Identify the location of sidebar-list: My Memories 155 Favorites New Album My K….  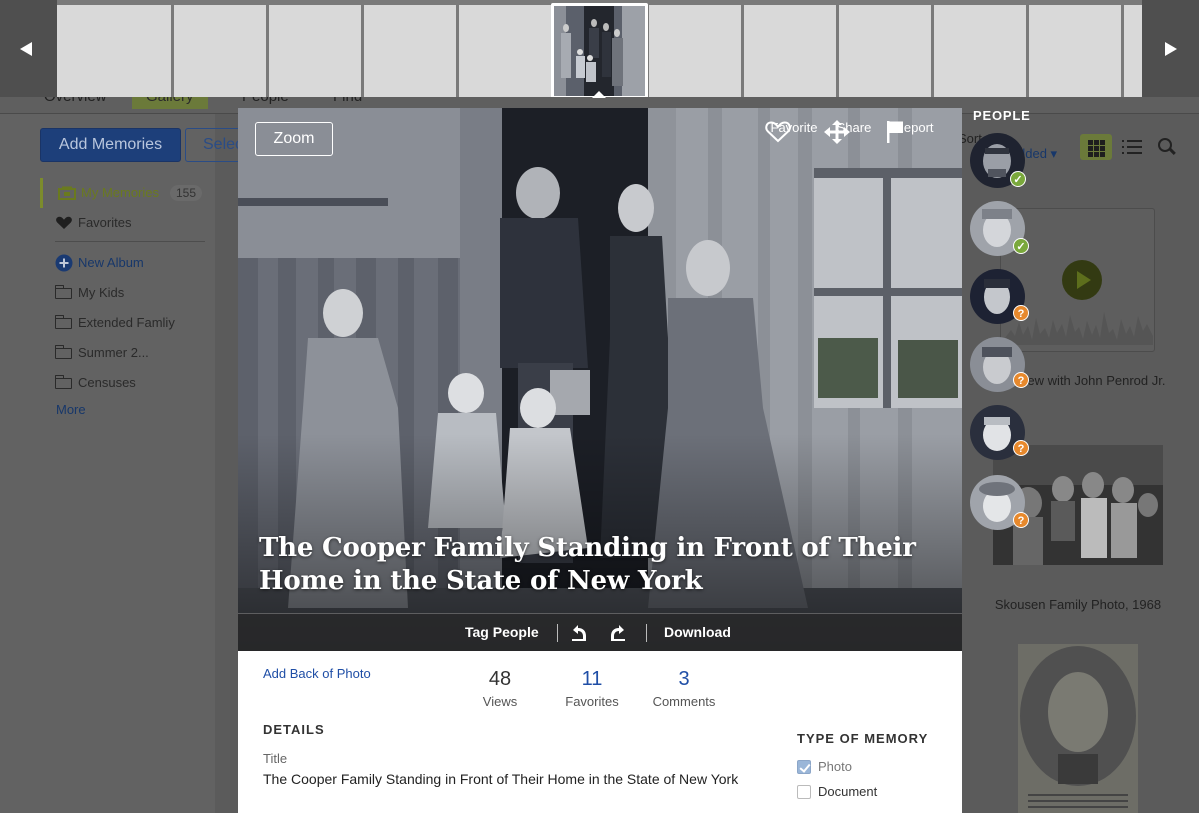
(122, 300).